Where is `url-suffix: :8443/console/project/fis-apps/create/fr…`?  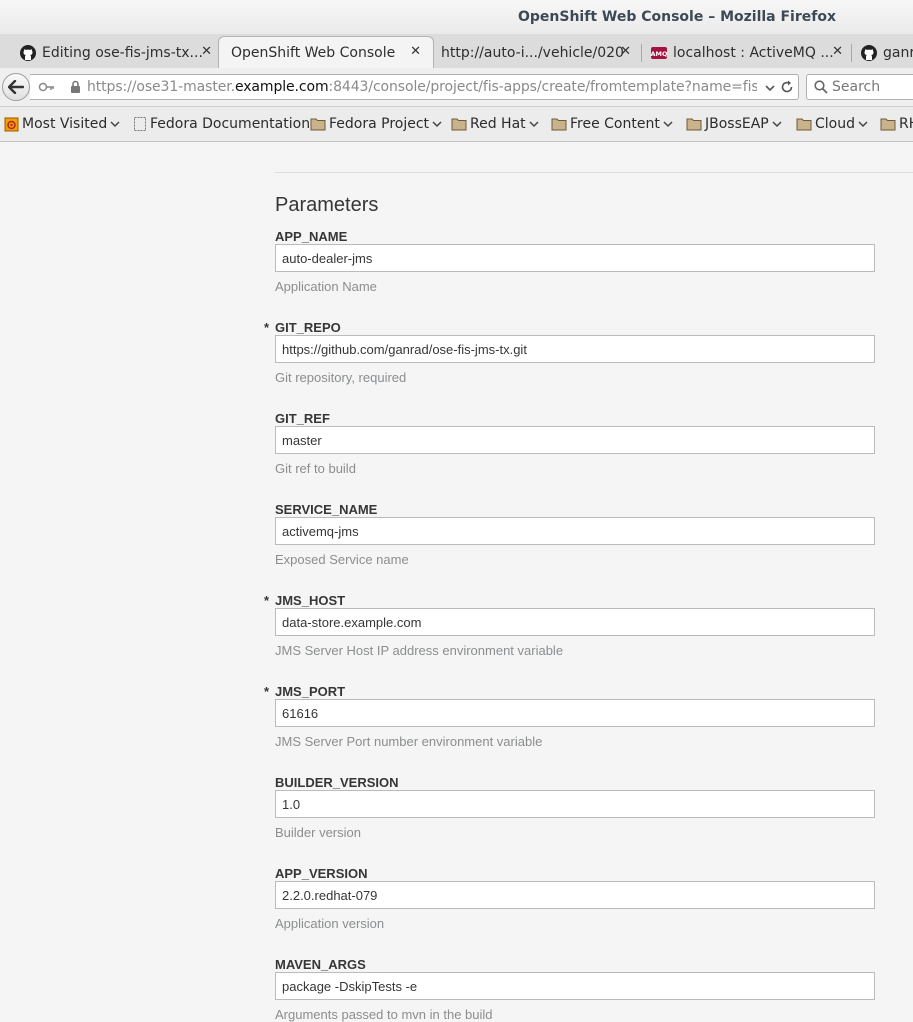
url-suffix: :8443/console/project/fis-apps/create/fr… is located at coordinates (542, 87).